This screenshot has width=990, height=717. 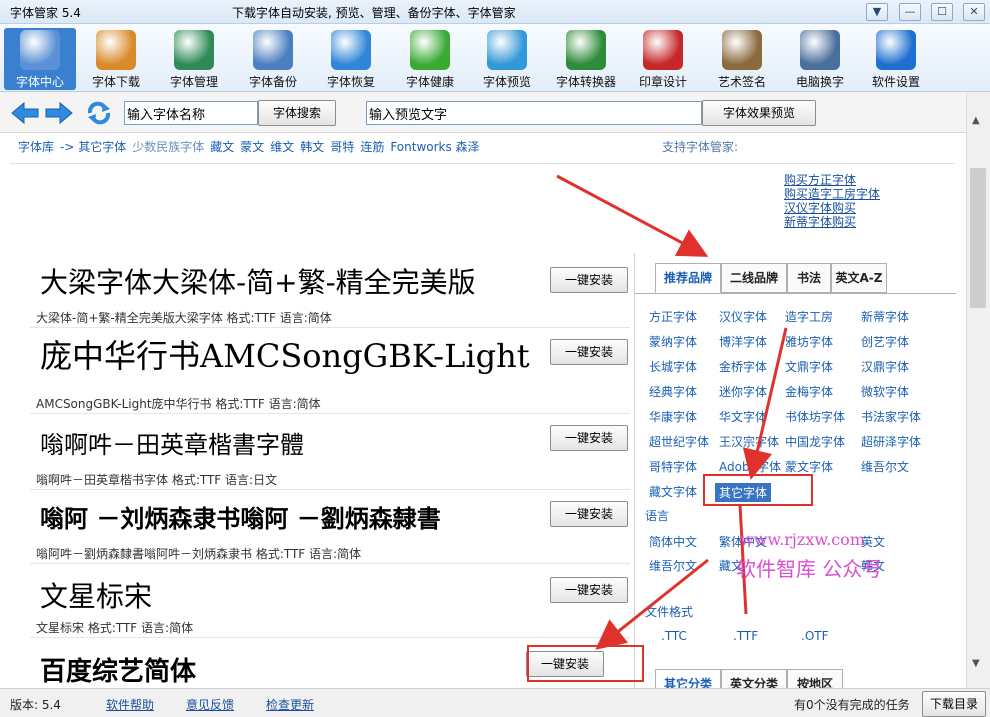 What do you see at coordinates (36, 147) in the screenshot?
I see `breadcrumb-item: 字体库` at bounding box center [36, 147].